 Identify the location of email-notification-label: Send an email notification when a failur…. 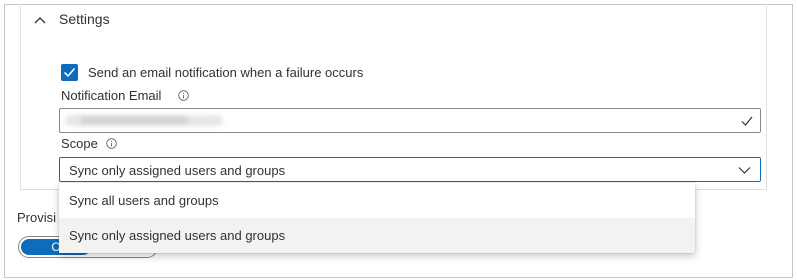
(225, 72).